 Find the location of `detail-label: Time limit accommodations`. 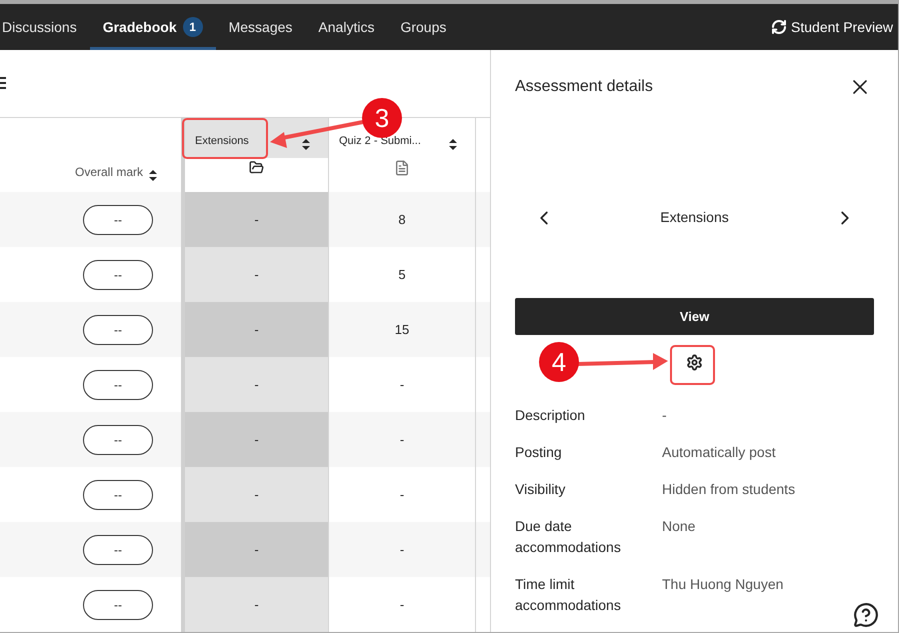

detail-label: Time limit accommodations is located at coordinates (568, 595).